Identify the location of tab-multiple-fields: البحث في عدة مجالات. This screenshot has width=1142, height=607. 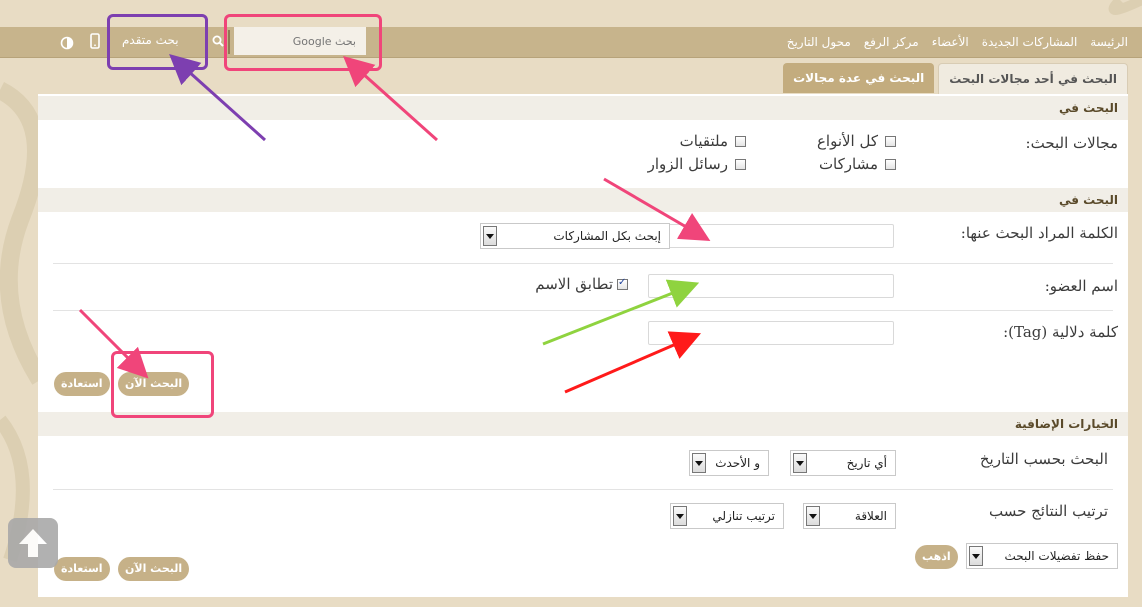
(859, 78).